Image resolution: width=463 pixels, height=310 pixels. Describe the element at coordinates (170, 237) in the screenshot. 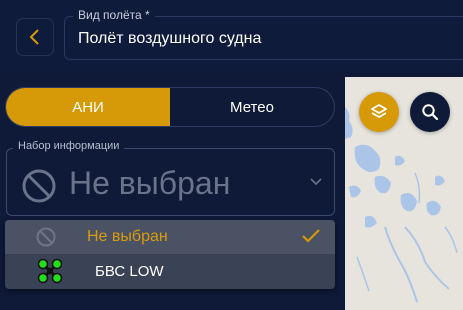

I see `dropdown-option-none: Не выбран` at that location.